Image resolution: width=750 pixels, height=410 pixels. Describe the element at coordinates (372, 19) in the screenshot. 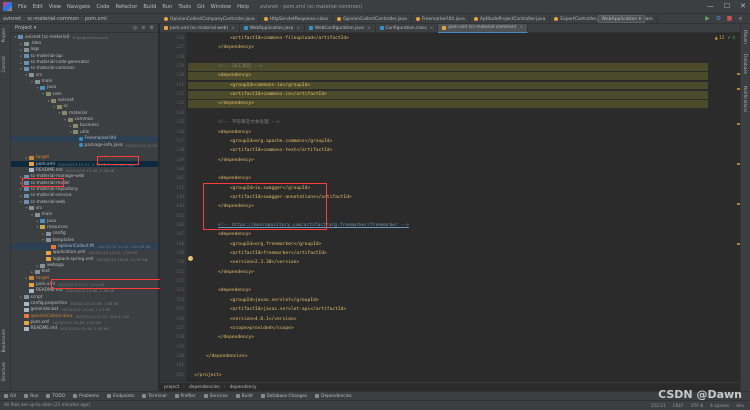

I see `nav-tab: OpinionCollectController.java` at that location.